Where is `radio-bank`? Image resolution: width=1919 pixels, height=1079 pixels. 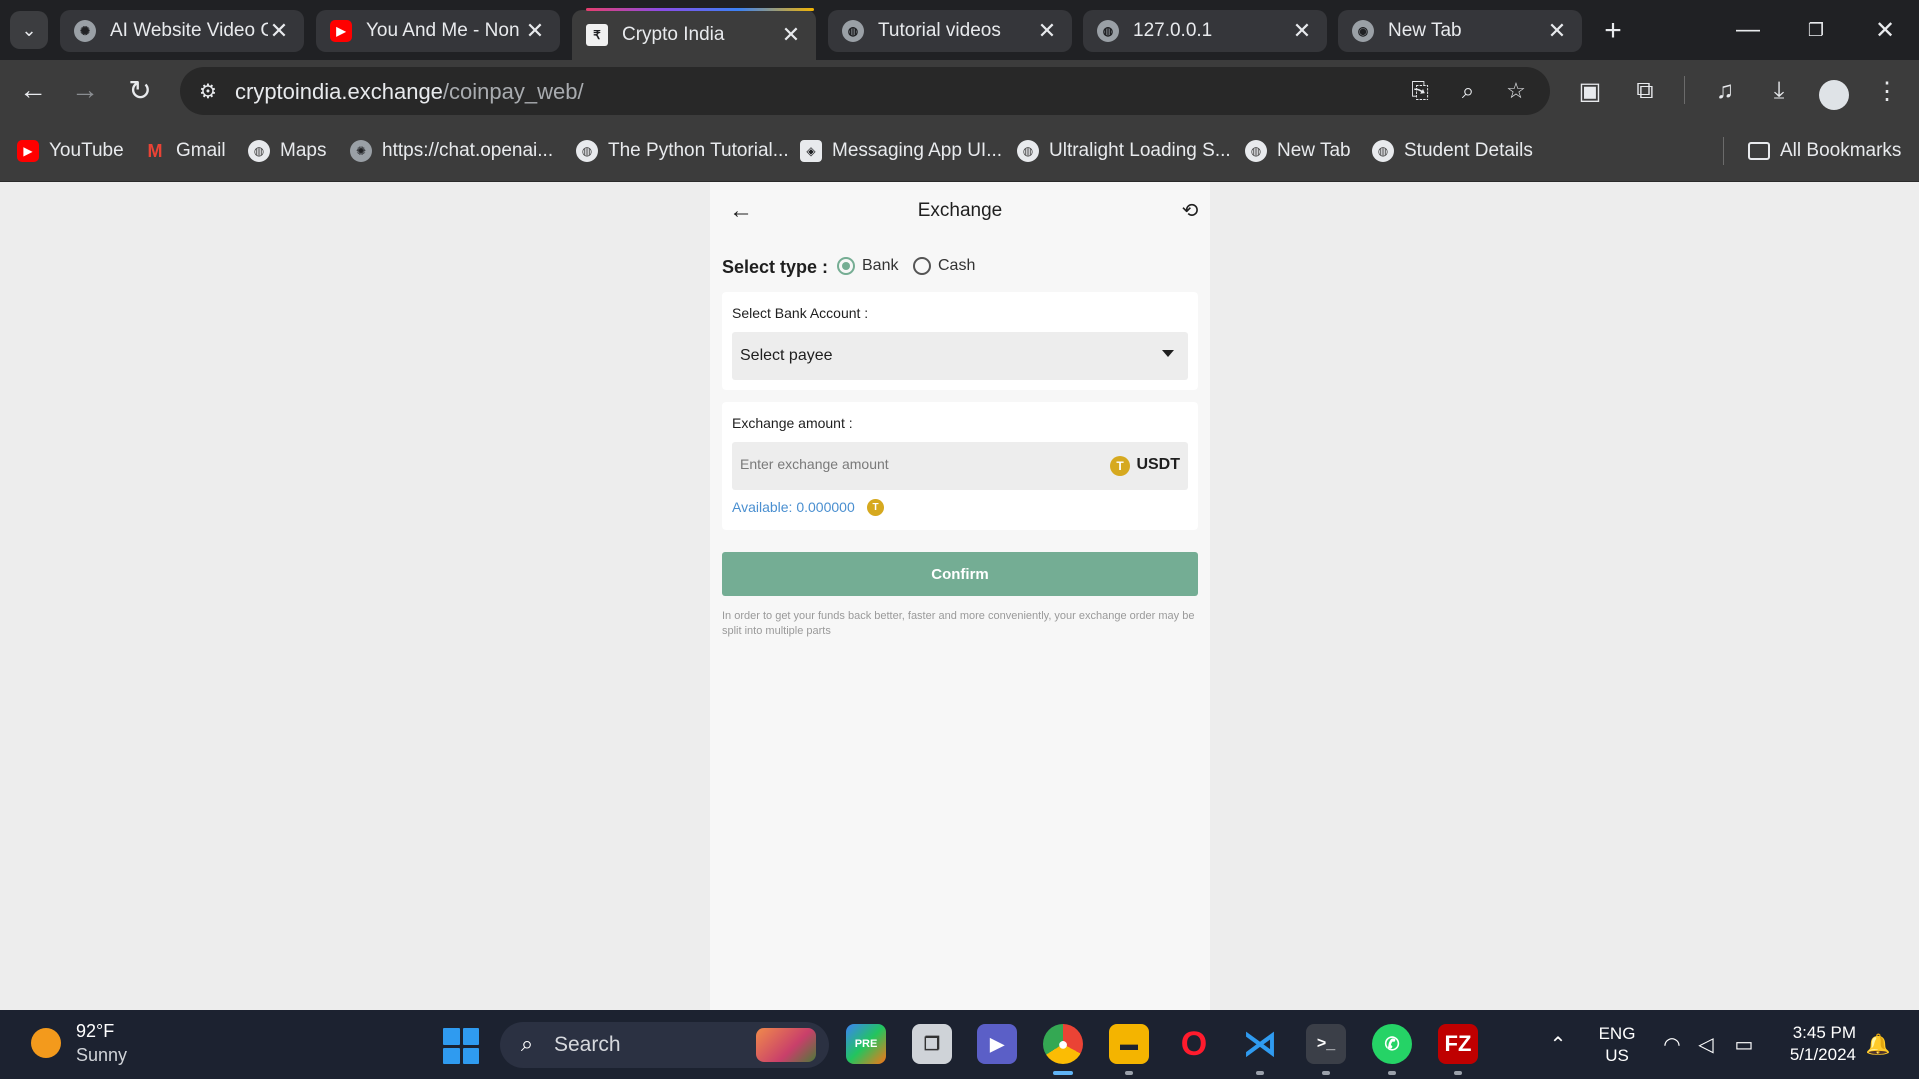 radio-bank is located at coordinates (846, 266).